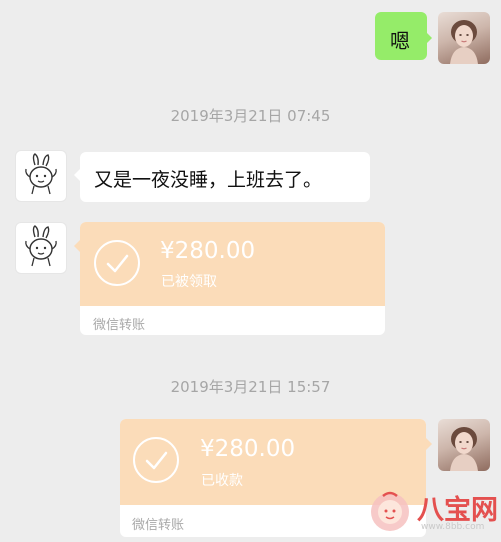 The image size is (501, 542). I want to click on reply-bubble: 嗯, so click(401, 36).